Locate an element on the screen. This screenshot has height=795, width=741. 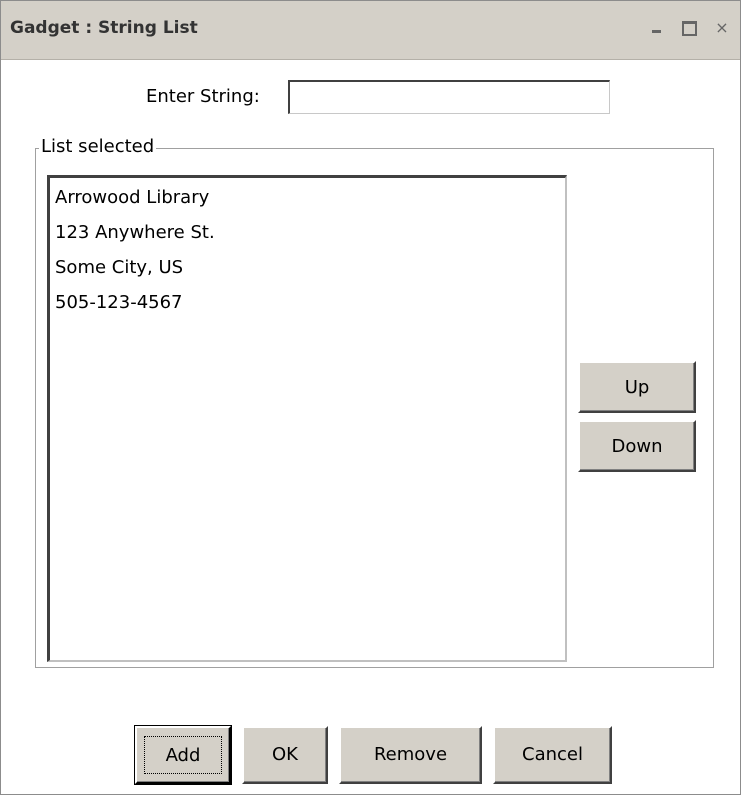
window-title: Gadget : String List is located at coordinates (104, 28).